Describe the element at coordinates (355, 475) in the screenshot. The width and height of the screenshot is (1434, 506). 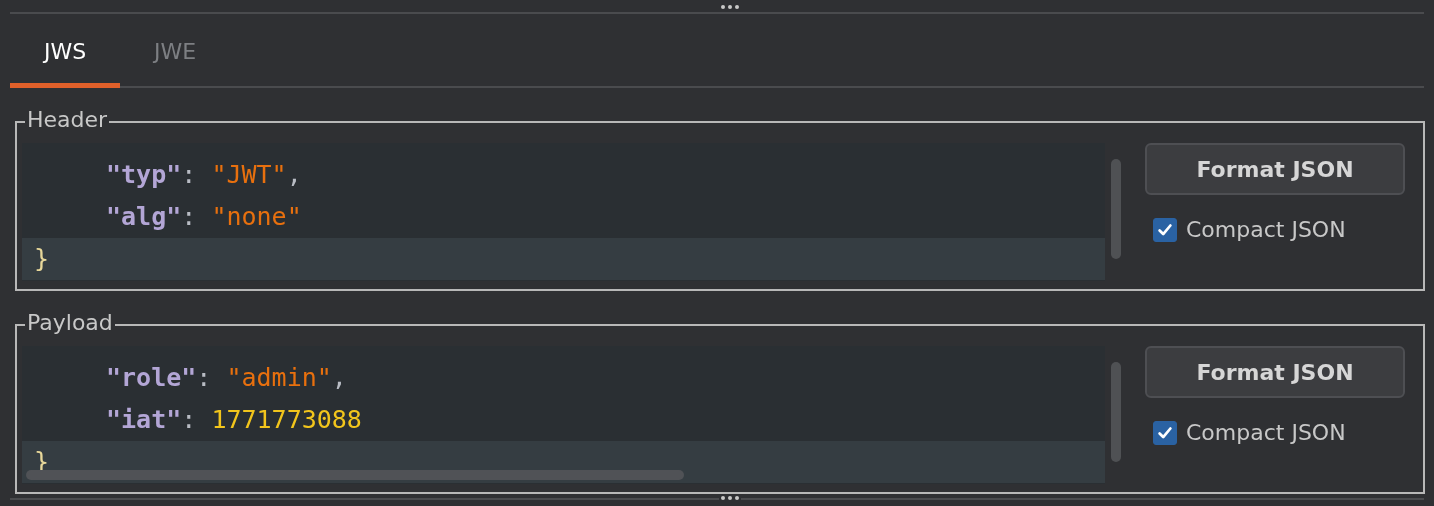
I see `horizontal-scrollbar` at that location.